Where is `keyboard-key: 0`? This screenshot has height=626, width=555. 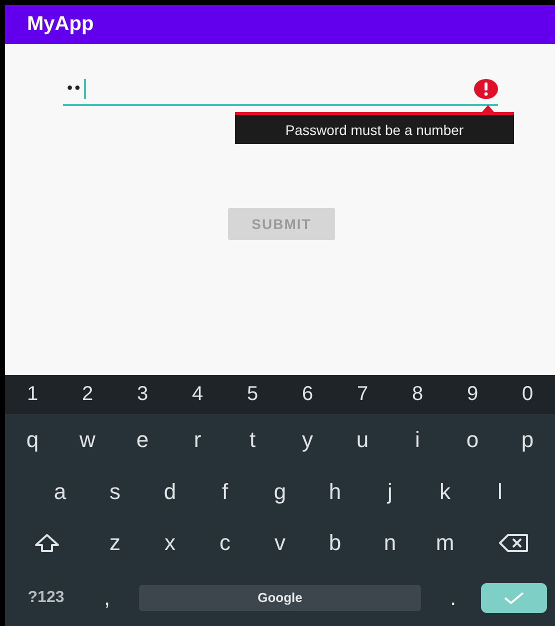 keyboard-key: 0 is located at coordinates (527, 394).